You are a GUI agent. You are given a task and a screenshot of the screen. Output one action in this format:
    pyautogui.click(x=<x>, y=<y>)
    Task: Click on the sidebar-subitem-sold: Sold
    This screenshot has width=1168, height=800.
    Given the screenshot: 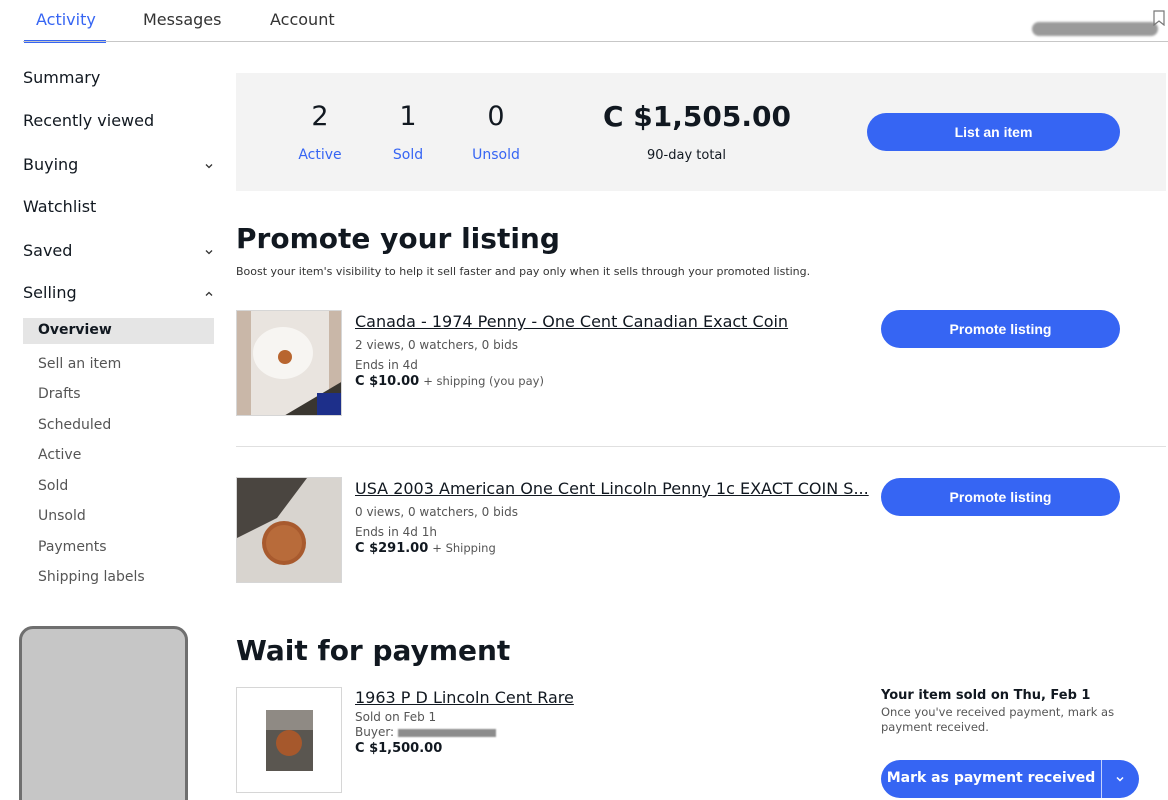 What is the action you would take?
    pyautogui.click(x=53, y=486)
    